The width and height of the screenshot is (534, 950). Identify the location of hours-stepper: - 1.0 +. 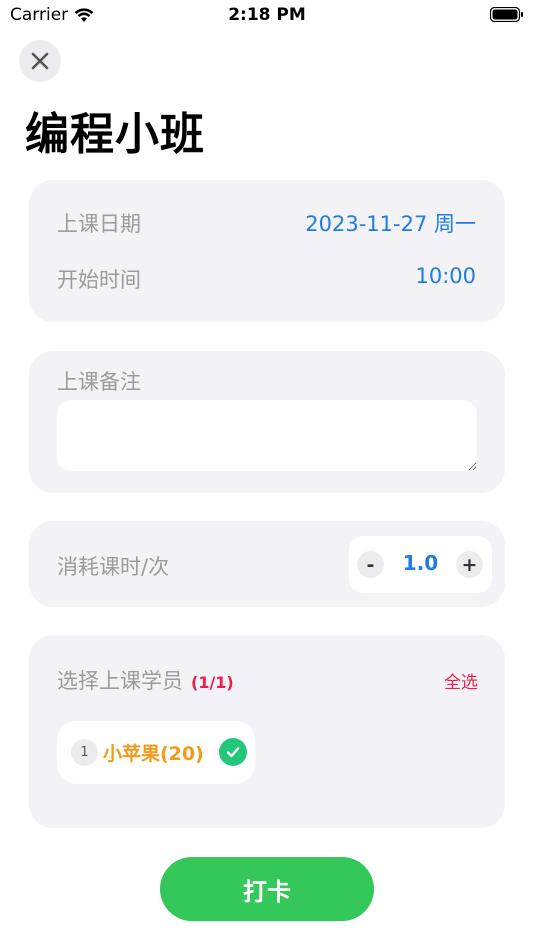
(420, 564).